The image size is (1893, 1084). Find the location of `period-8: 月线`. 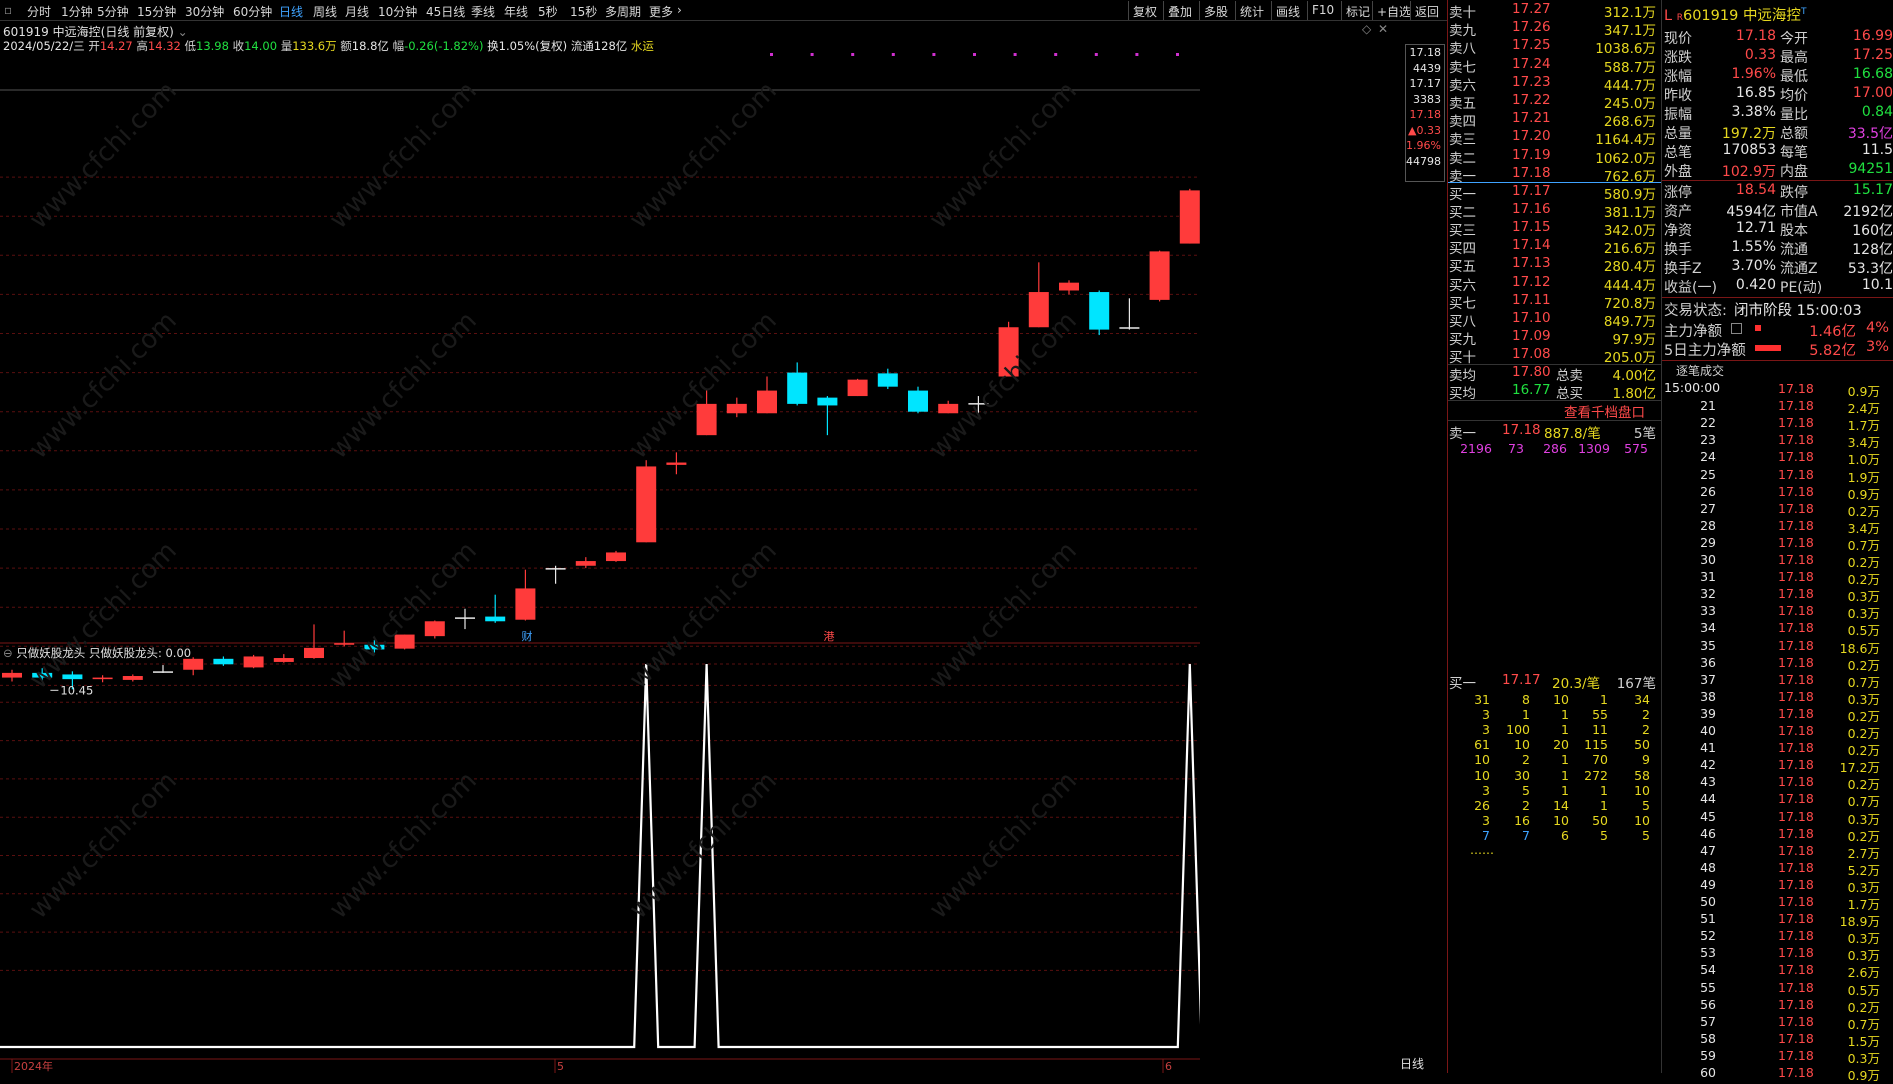

period-8: 月线 is located at coordinates (357, 11).